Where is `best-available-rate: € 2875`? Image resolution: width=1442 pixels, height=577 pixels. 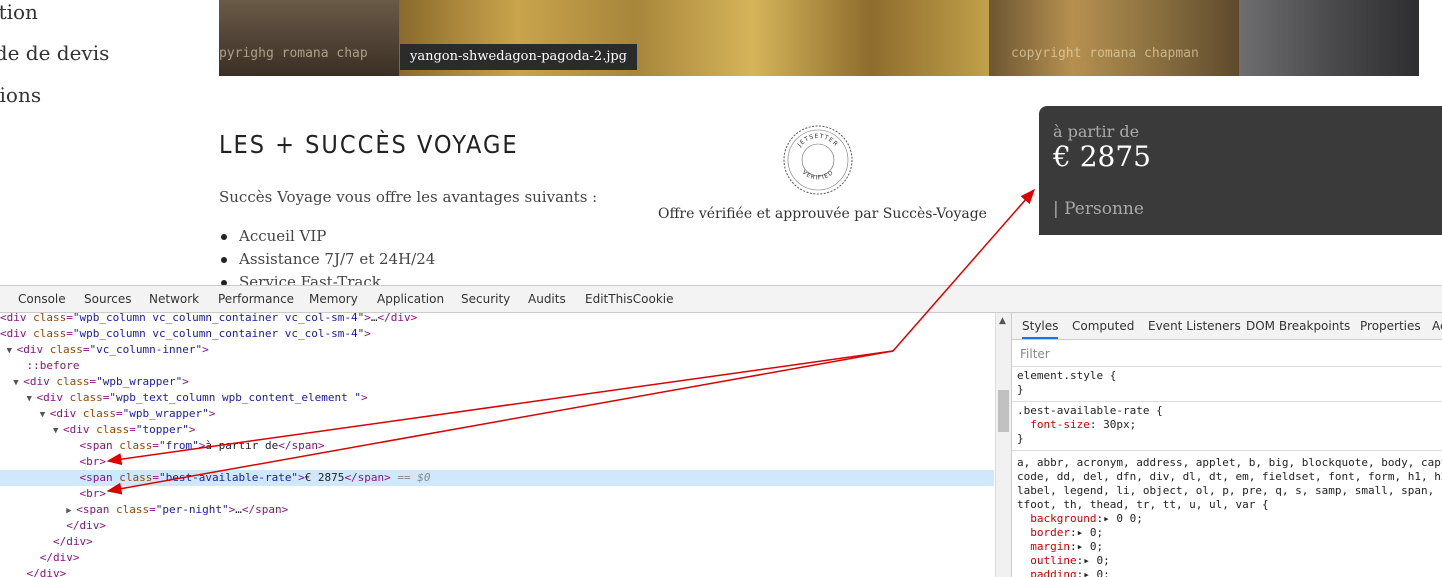
best-available-rate: € 2875 is located at coordinates (1102, 156).